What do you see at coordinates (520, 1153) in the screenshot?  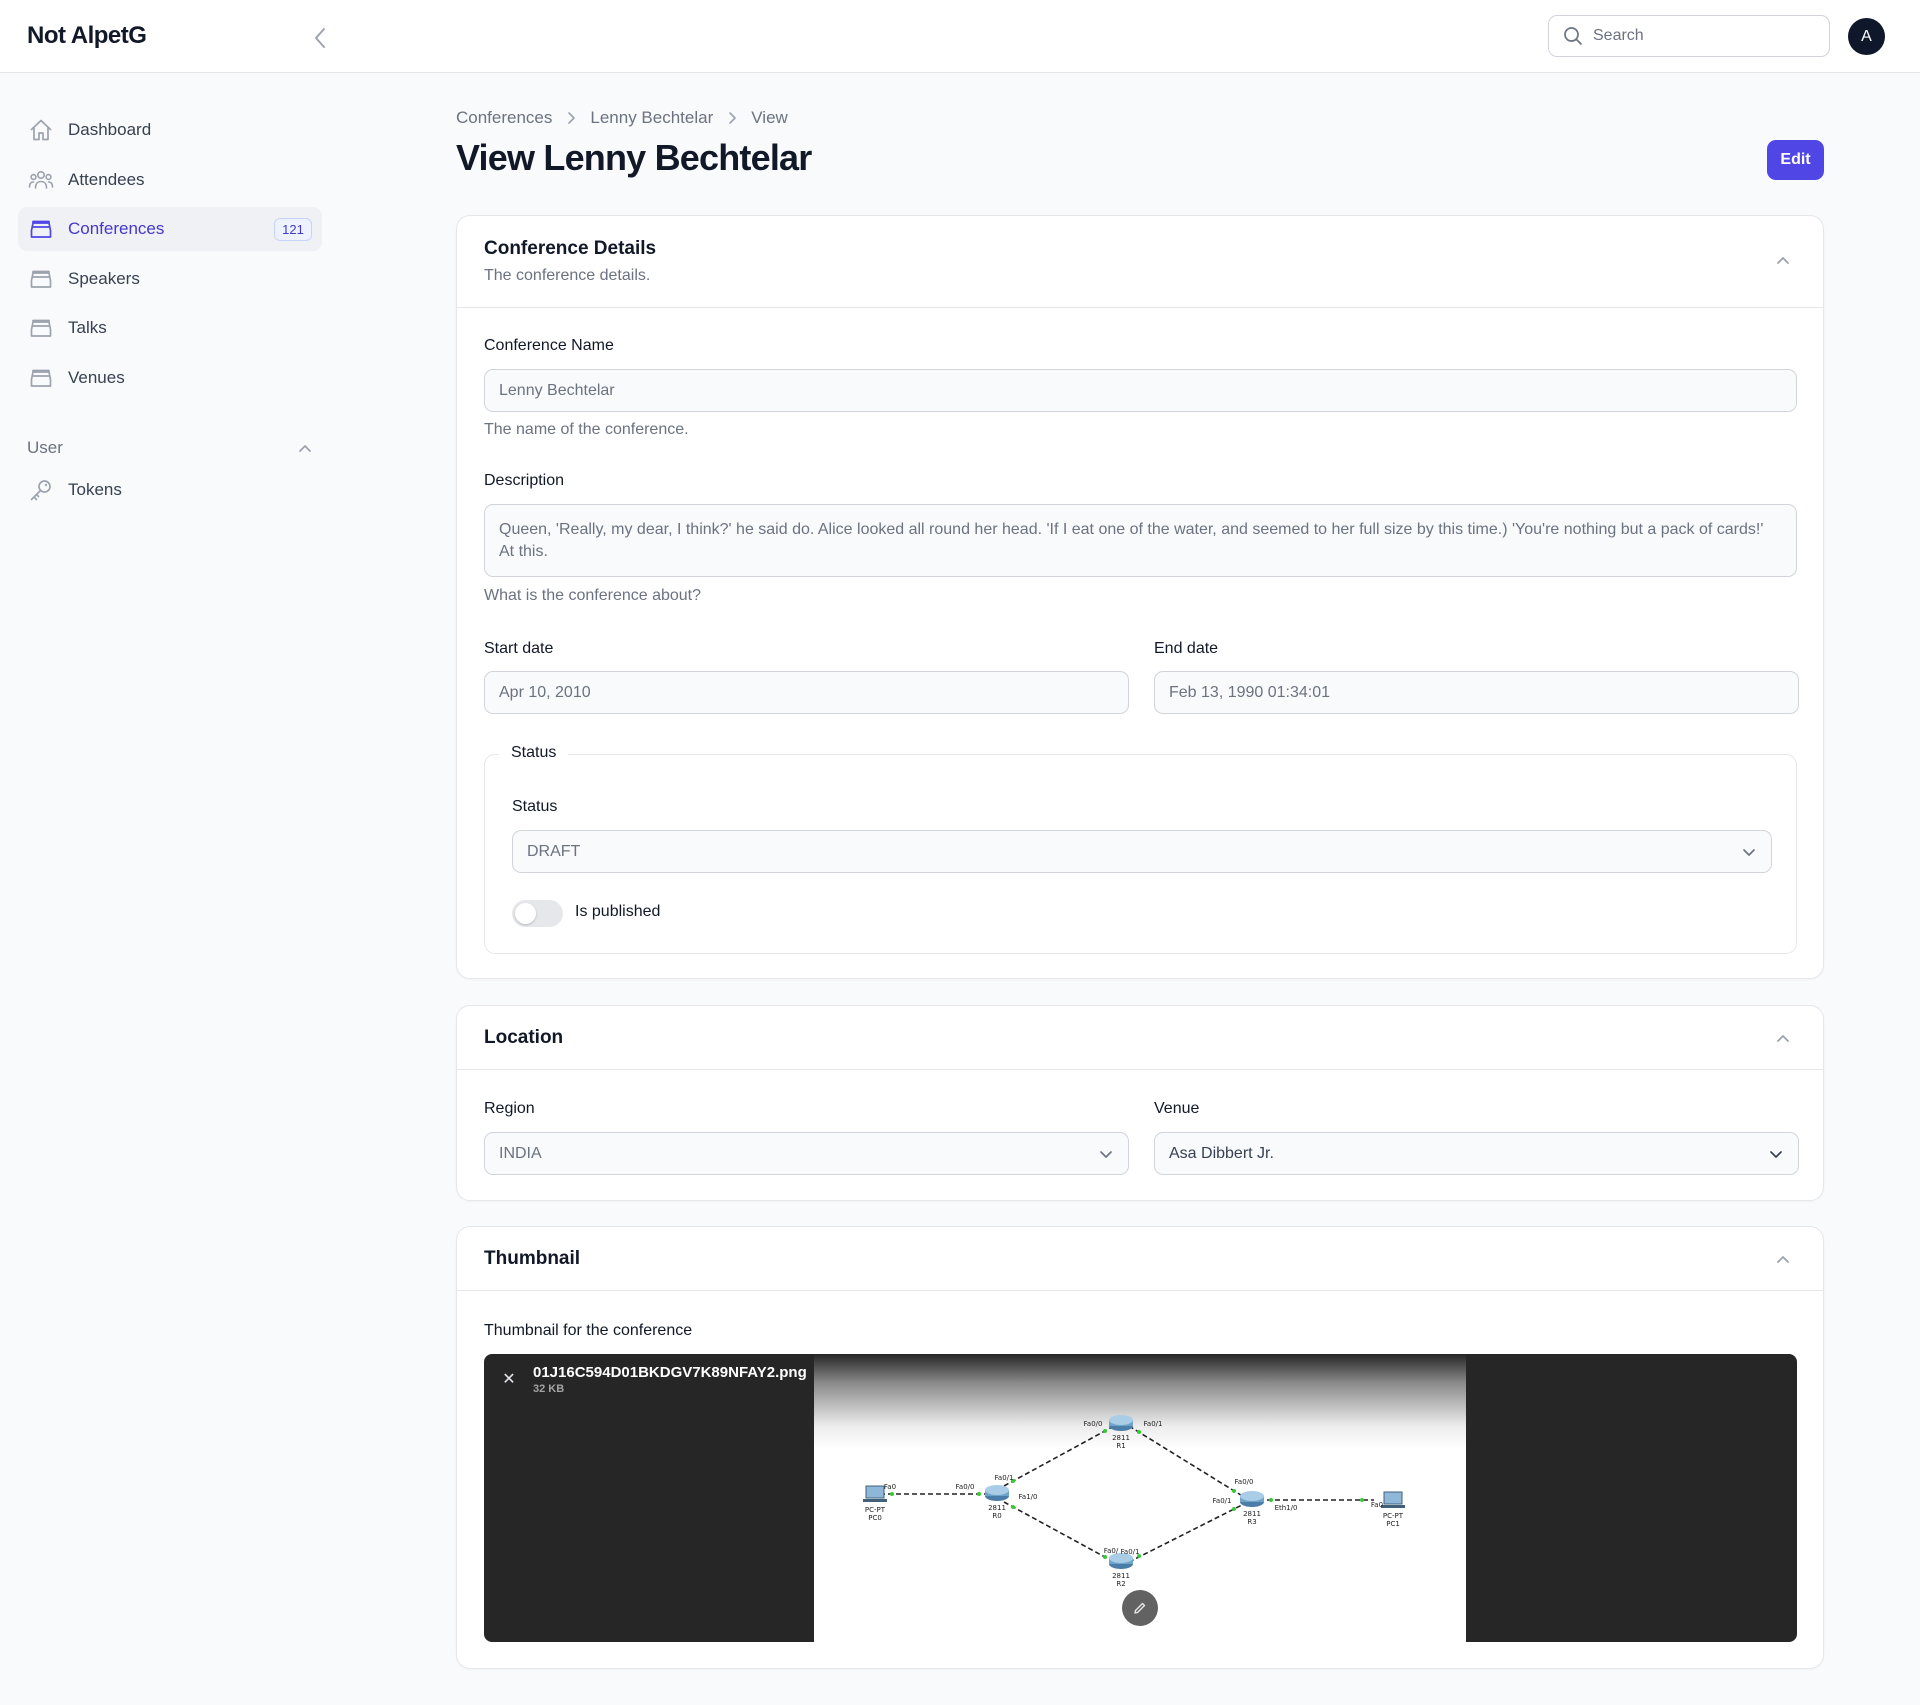 I see `region-select-value: INDIA` at bounding box center [520, 1153].